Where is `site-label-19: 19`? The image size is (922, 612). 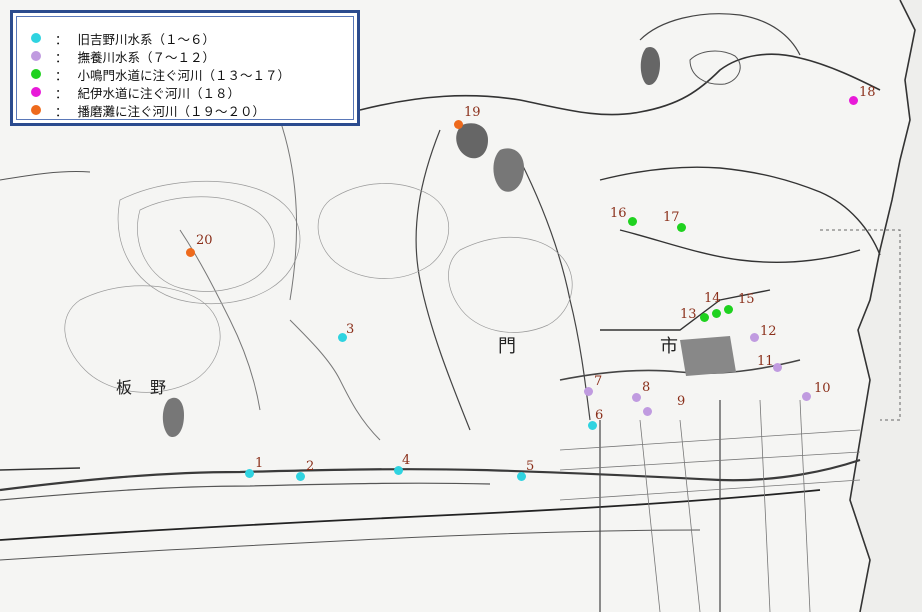
site-label-19: 19 is located at coordinates (472, 112).